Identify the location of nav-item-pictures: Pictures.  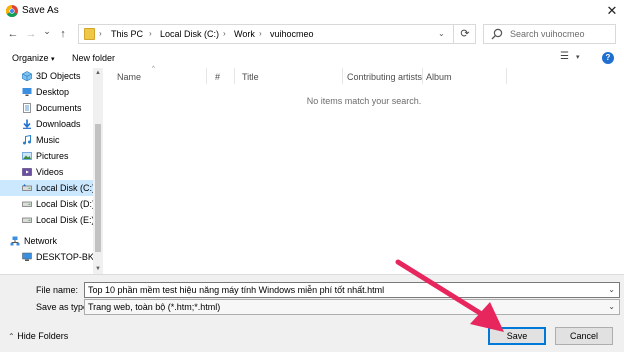
(46, 156).